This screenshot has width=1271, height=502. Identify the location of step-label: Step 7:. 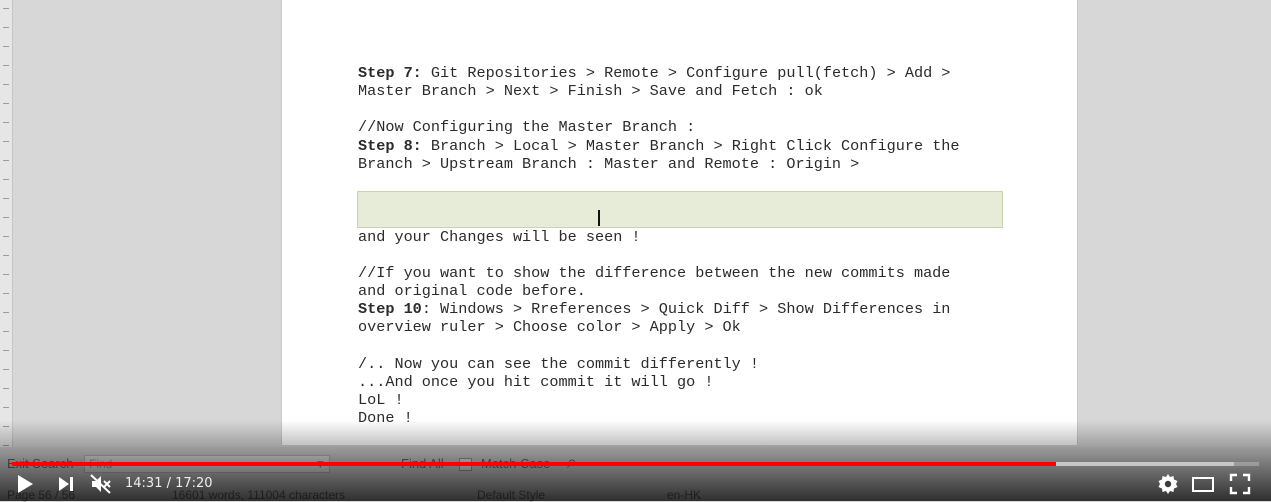
(390, 72).